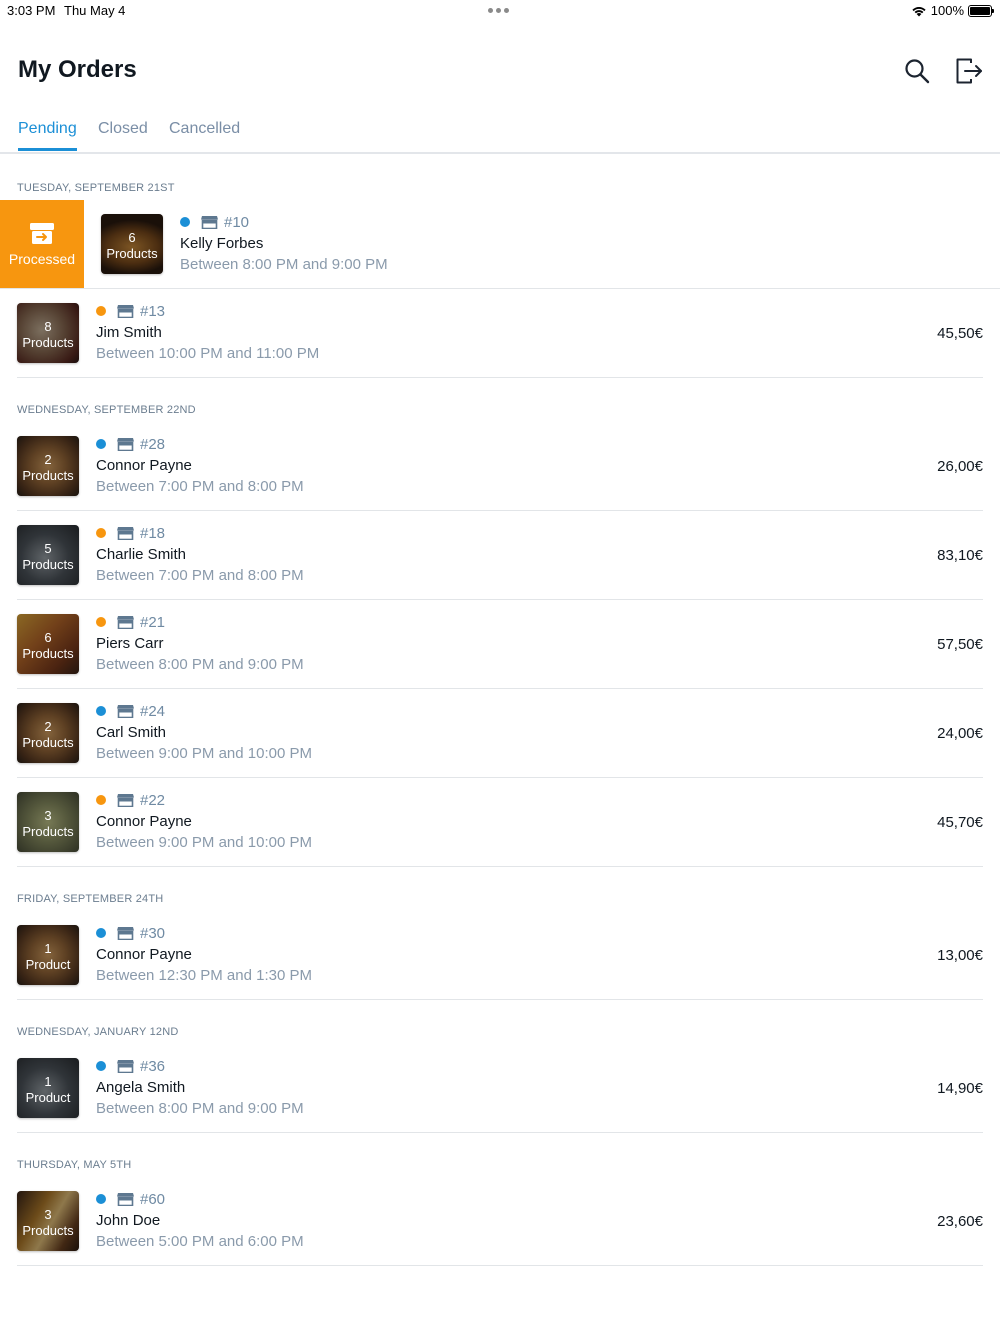 The width and height of the screenshot is (1000, 1334). I want to click on delivery-window: Between 12:30 PM and 1:30 PM, so click(204, 975).